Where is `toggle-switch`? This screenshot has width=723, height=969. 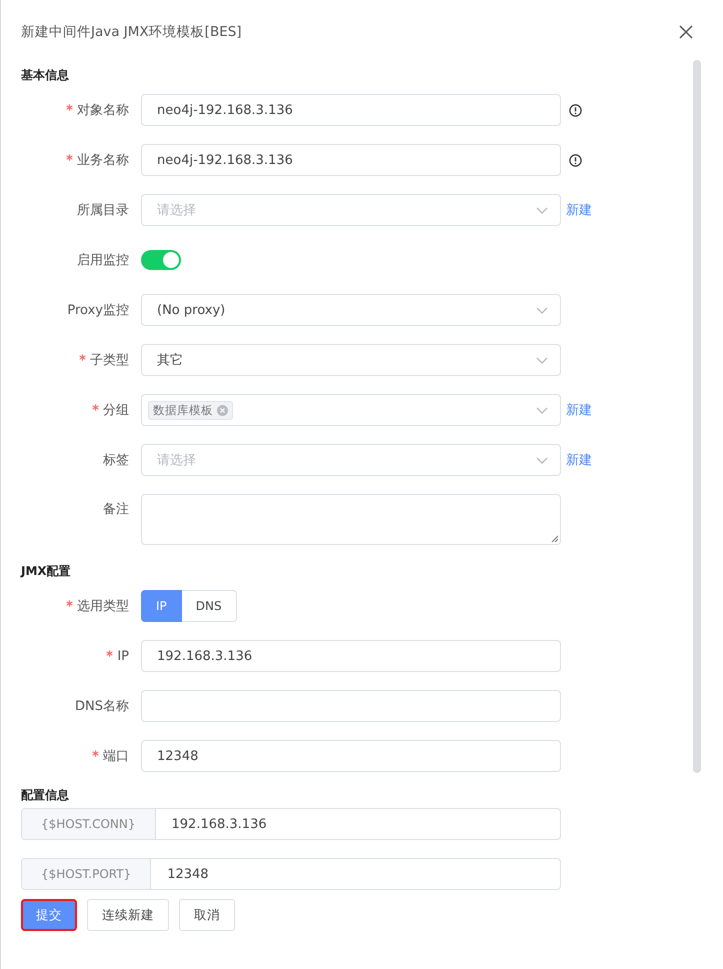 toggle-switch is located at coordinates (161, 260).